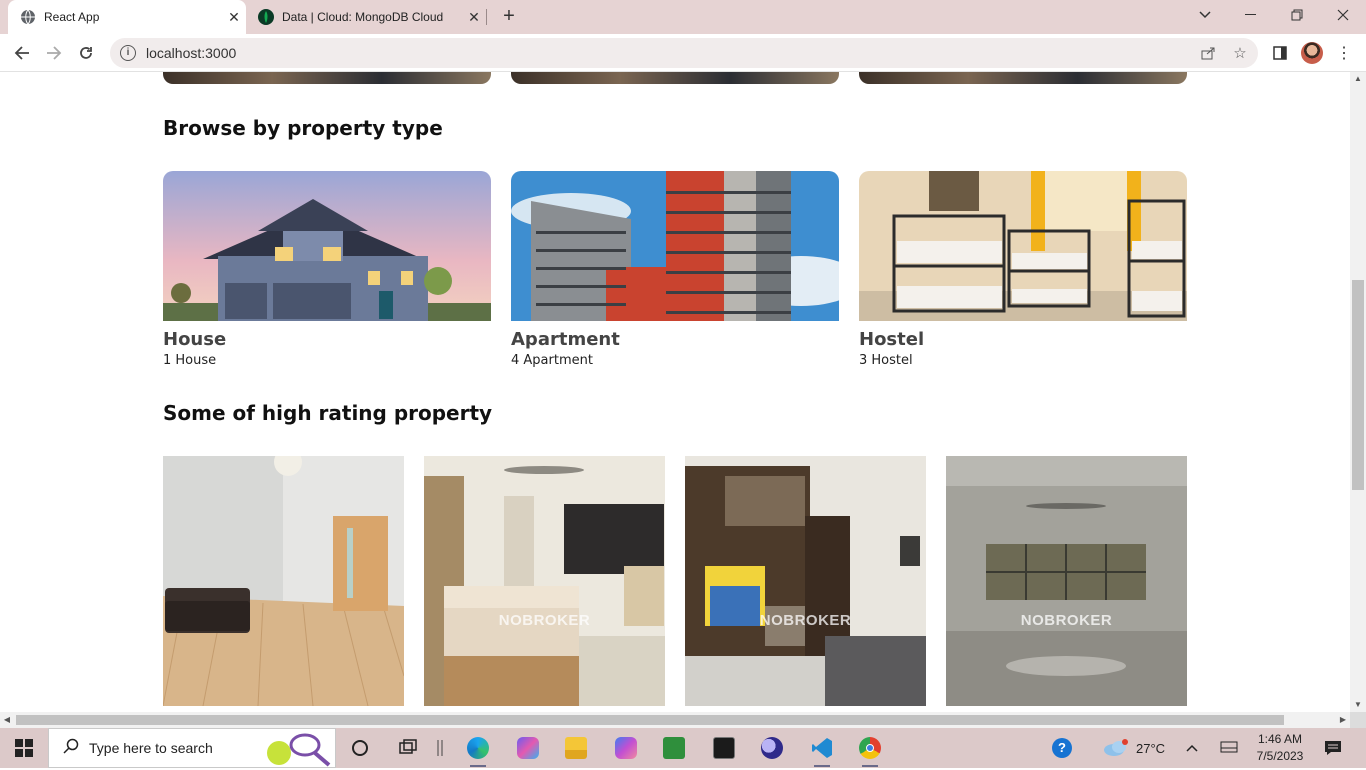 This screenshot has width=1366, height=770. What do you see at coordinates (509, 16) in the screenshot?
I see `new-tab-button: +` at bounding box center [509, 16].